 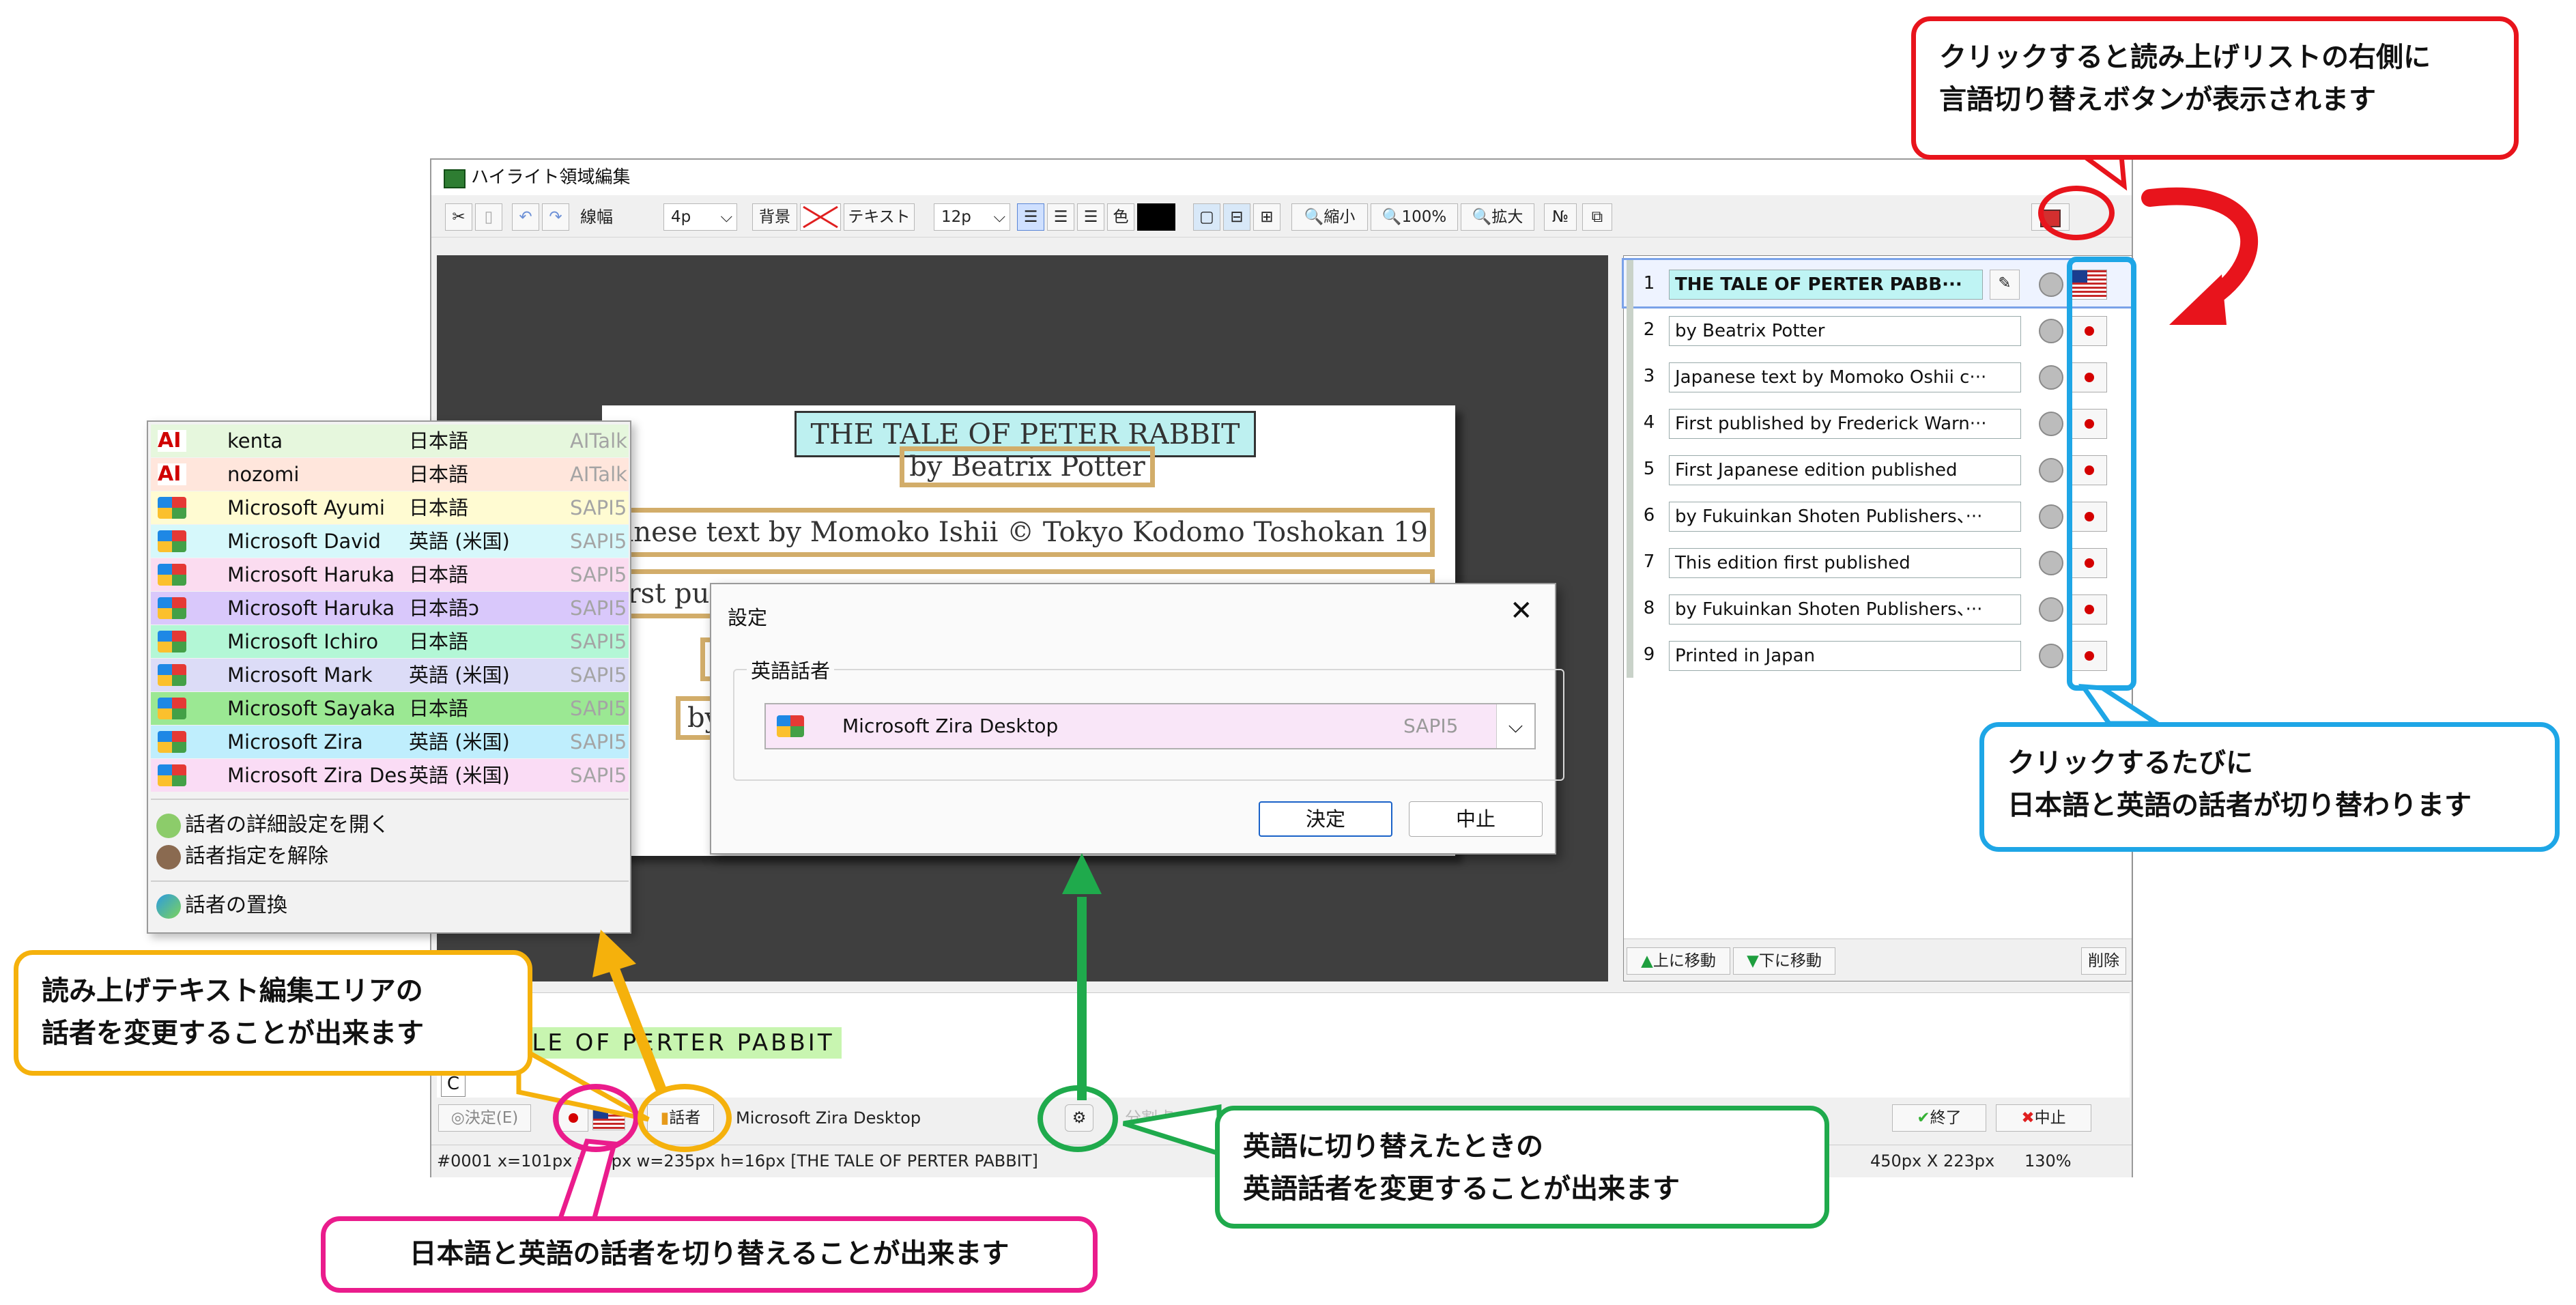 What do you see at coordinates (1077, 1119) in the screenshot?
I see `green-ring` at bounding box center [1077, 1119].